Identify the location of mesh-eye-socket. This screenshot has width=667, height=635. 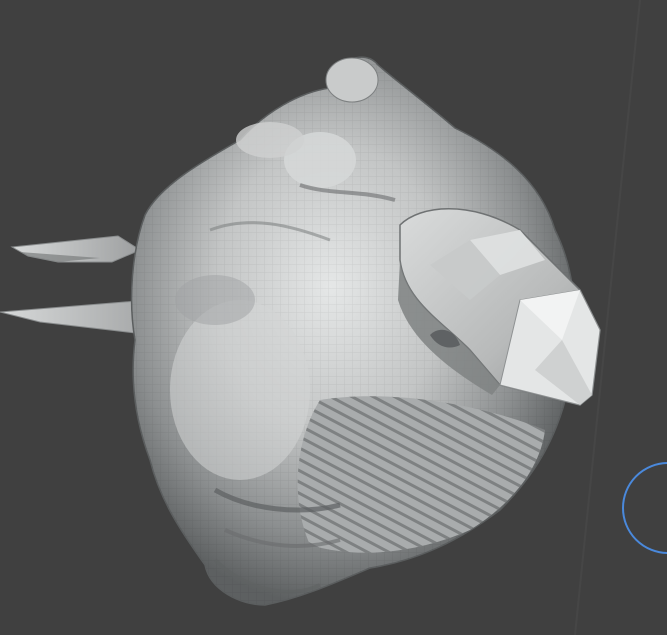
(215, 300).